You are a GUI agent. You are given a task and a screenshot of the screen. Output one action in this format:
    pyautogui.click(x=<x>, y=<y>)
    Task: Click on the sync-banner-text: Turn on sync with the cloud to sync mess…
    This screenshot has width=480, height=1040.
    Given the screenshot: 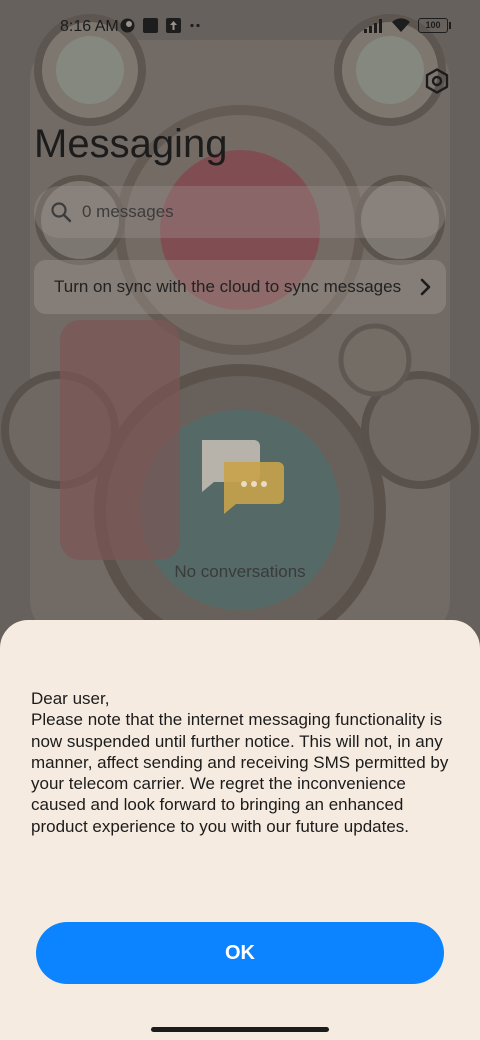 What is the action you would take?
    pyautogui.click(x=228, y=286)
    